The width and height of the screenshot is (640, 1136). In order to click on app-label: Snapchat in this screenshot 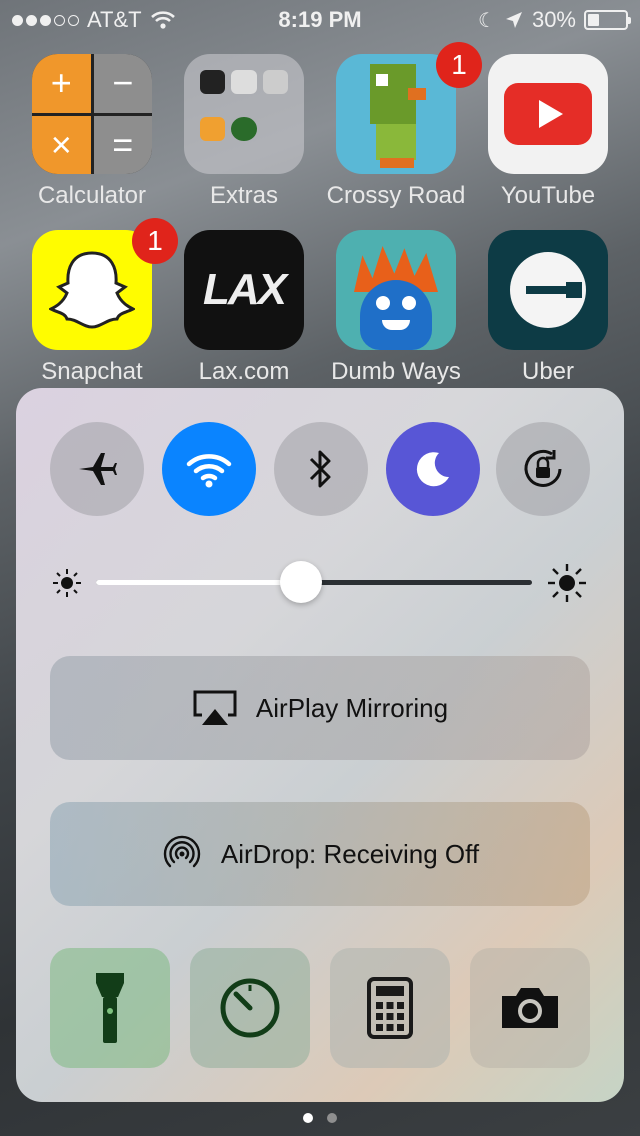, I will do `click(92, 371)`.